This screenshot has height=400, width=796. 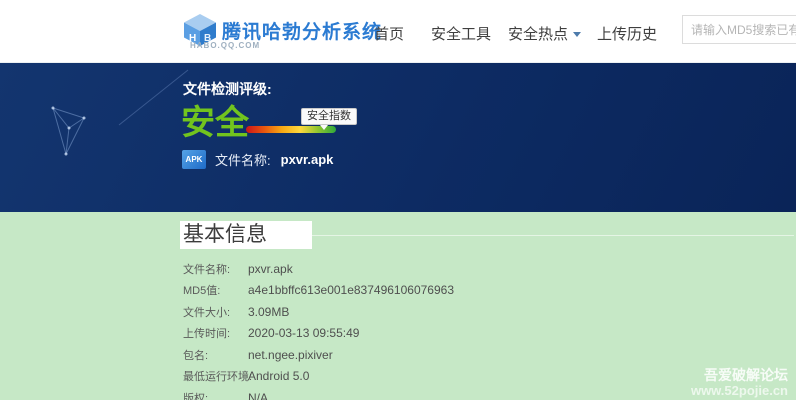 I want to click on nav-item-home: 首页, so click(x=389, y=33).